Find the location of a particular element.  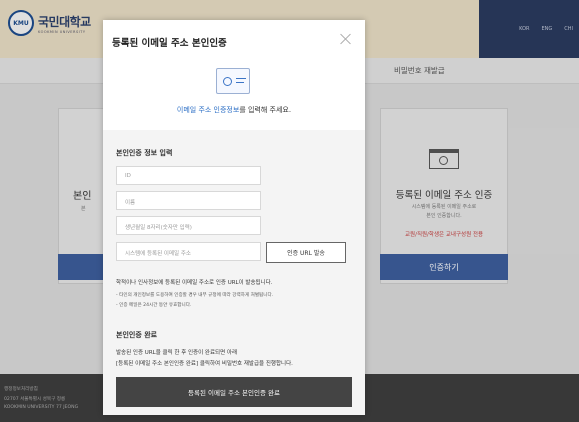

send-auth-url-button: 인증 URL 발송 is located at coordinates (306, 252).